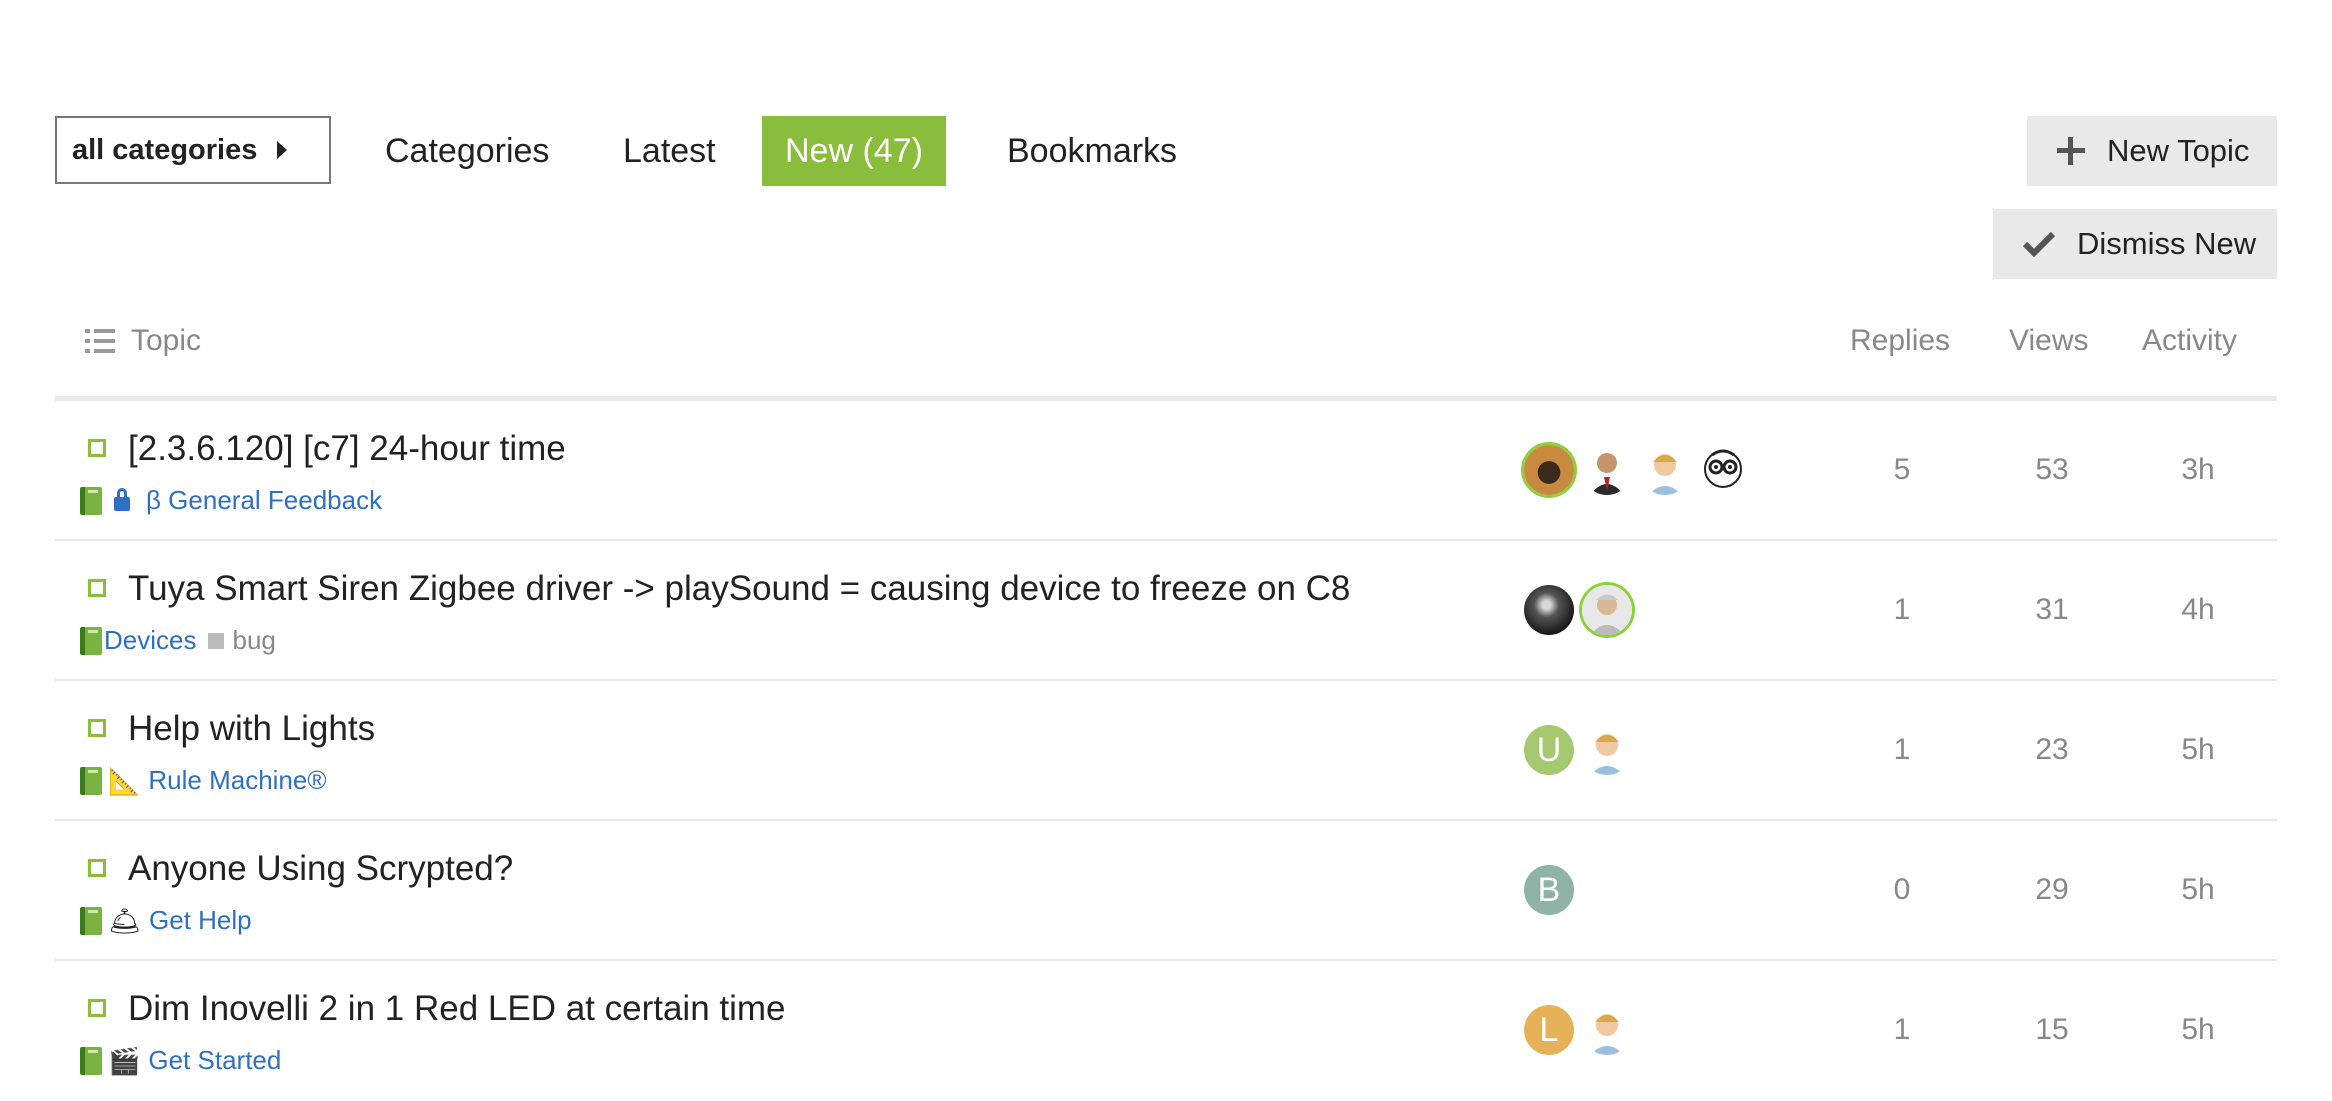 The width and height of the screenshot is (2332, 1101). What do you see at coordinates (2052, 749) in the screenshot?
I see `views-count: 23` at bounding box center [2052, 749].